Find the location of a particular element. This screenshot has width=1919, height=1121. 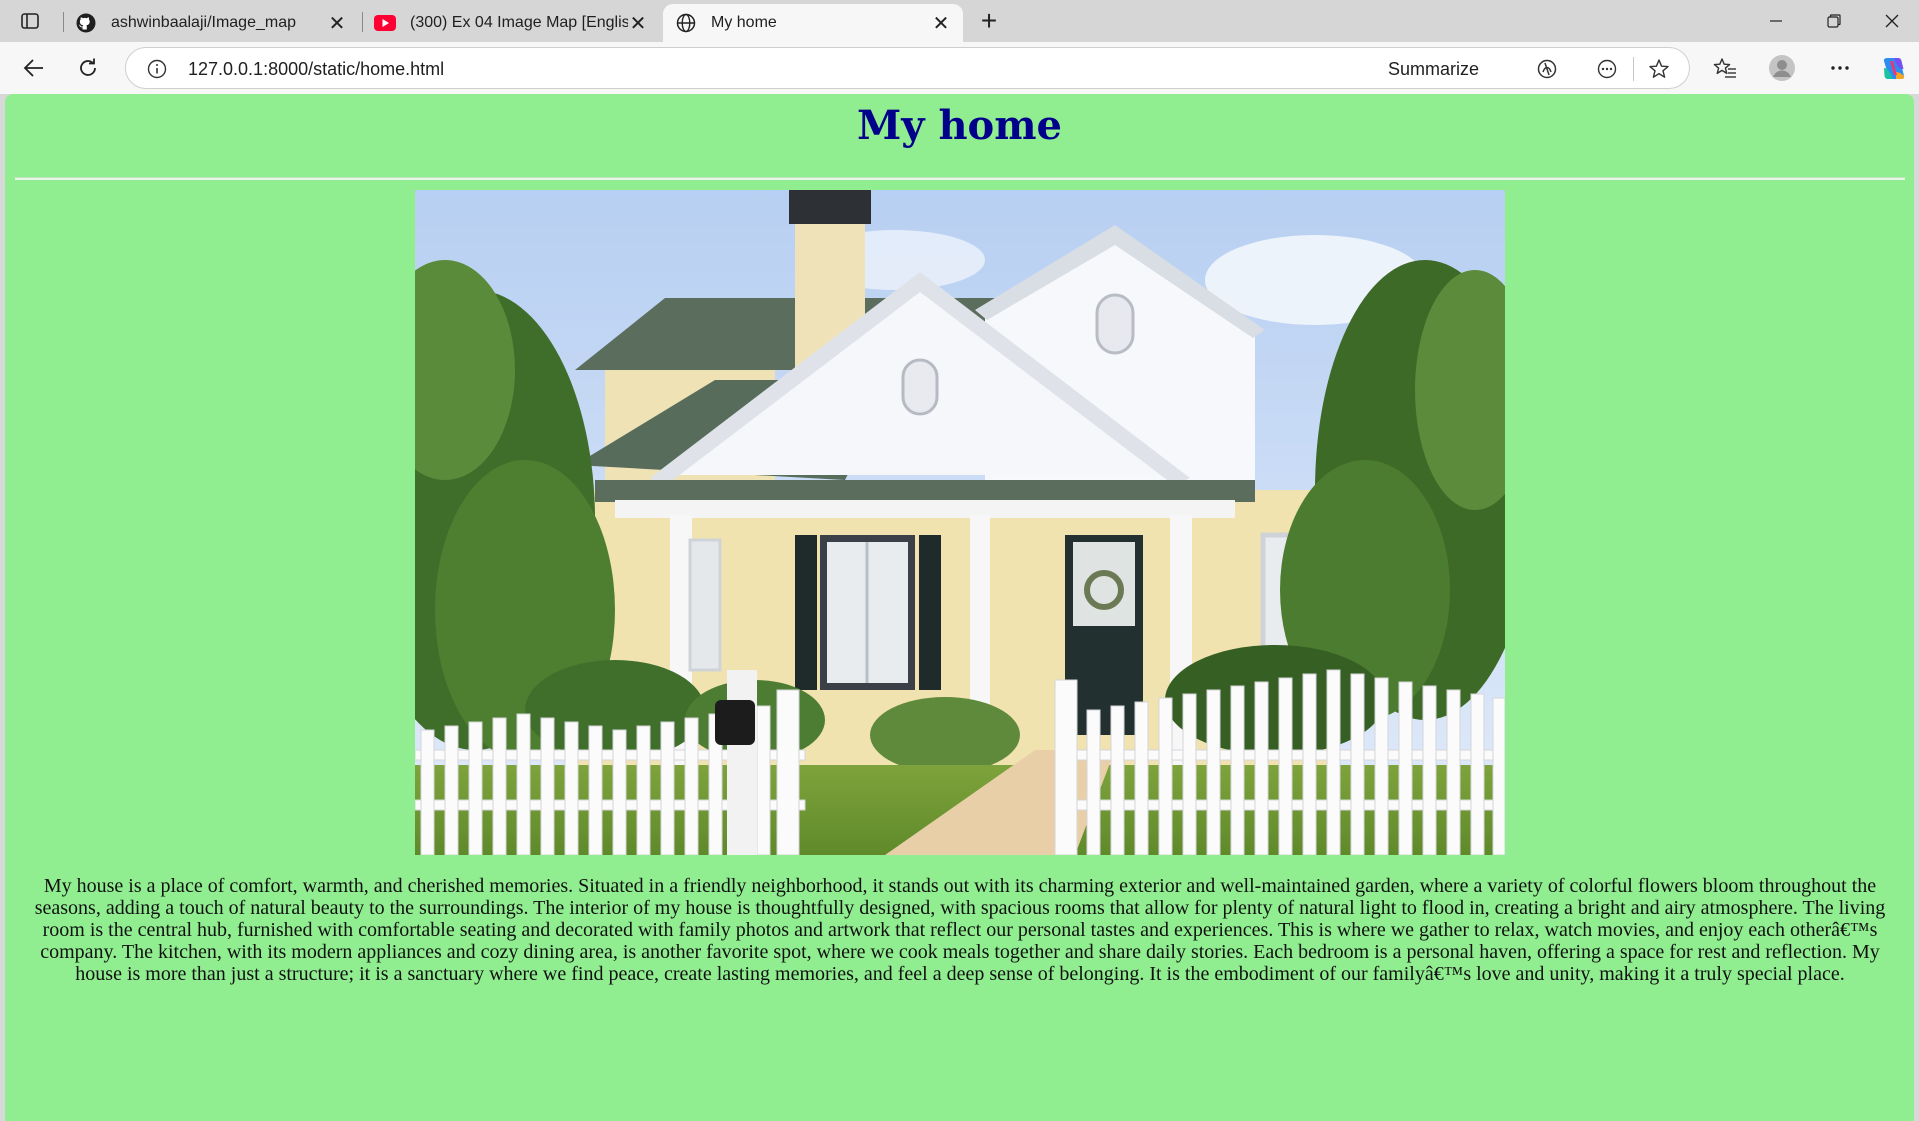

url-text: 127.0.0.1:8000/static/home.html is located at coordinates (316, 69).